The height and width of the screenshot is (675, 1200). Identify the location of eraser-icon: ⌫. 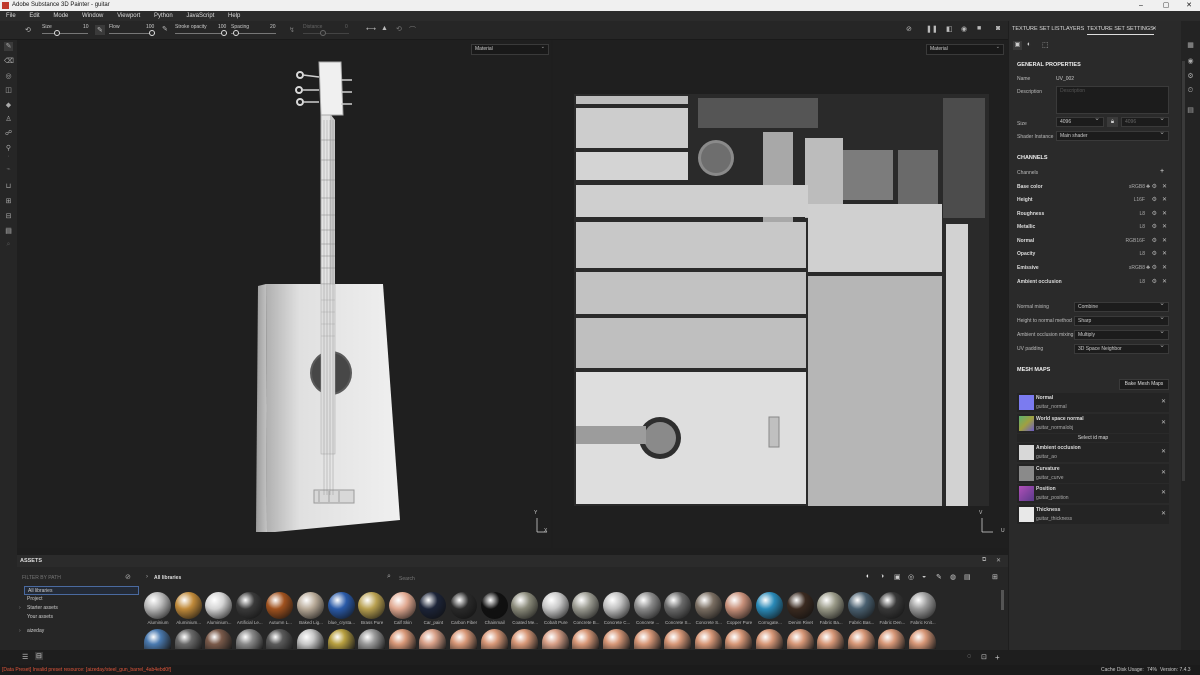
(9, 61).